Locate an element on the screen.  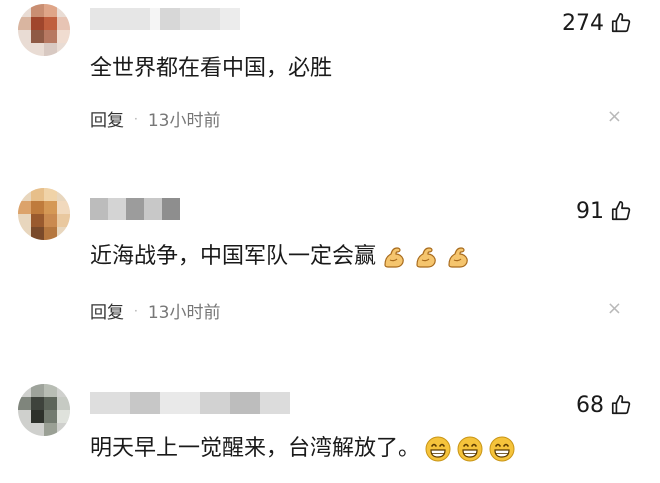
like-count: 274 is located at coordinates (583, 23).